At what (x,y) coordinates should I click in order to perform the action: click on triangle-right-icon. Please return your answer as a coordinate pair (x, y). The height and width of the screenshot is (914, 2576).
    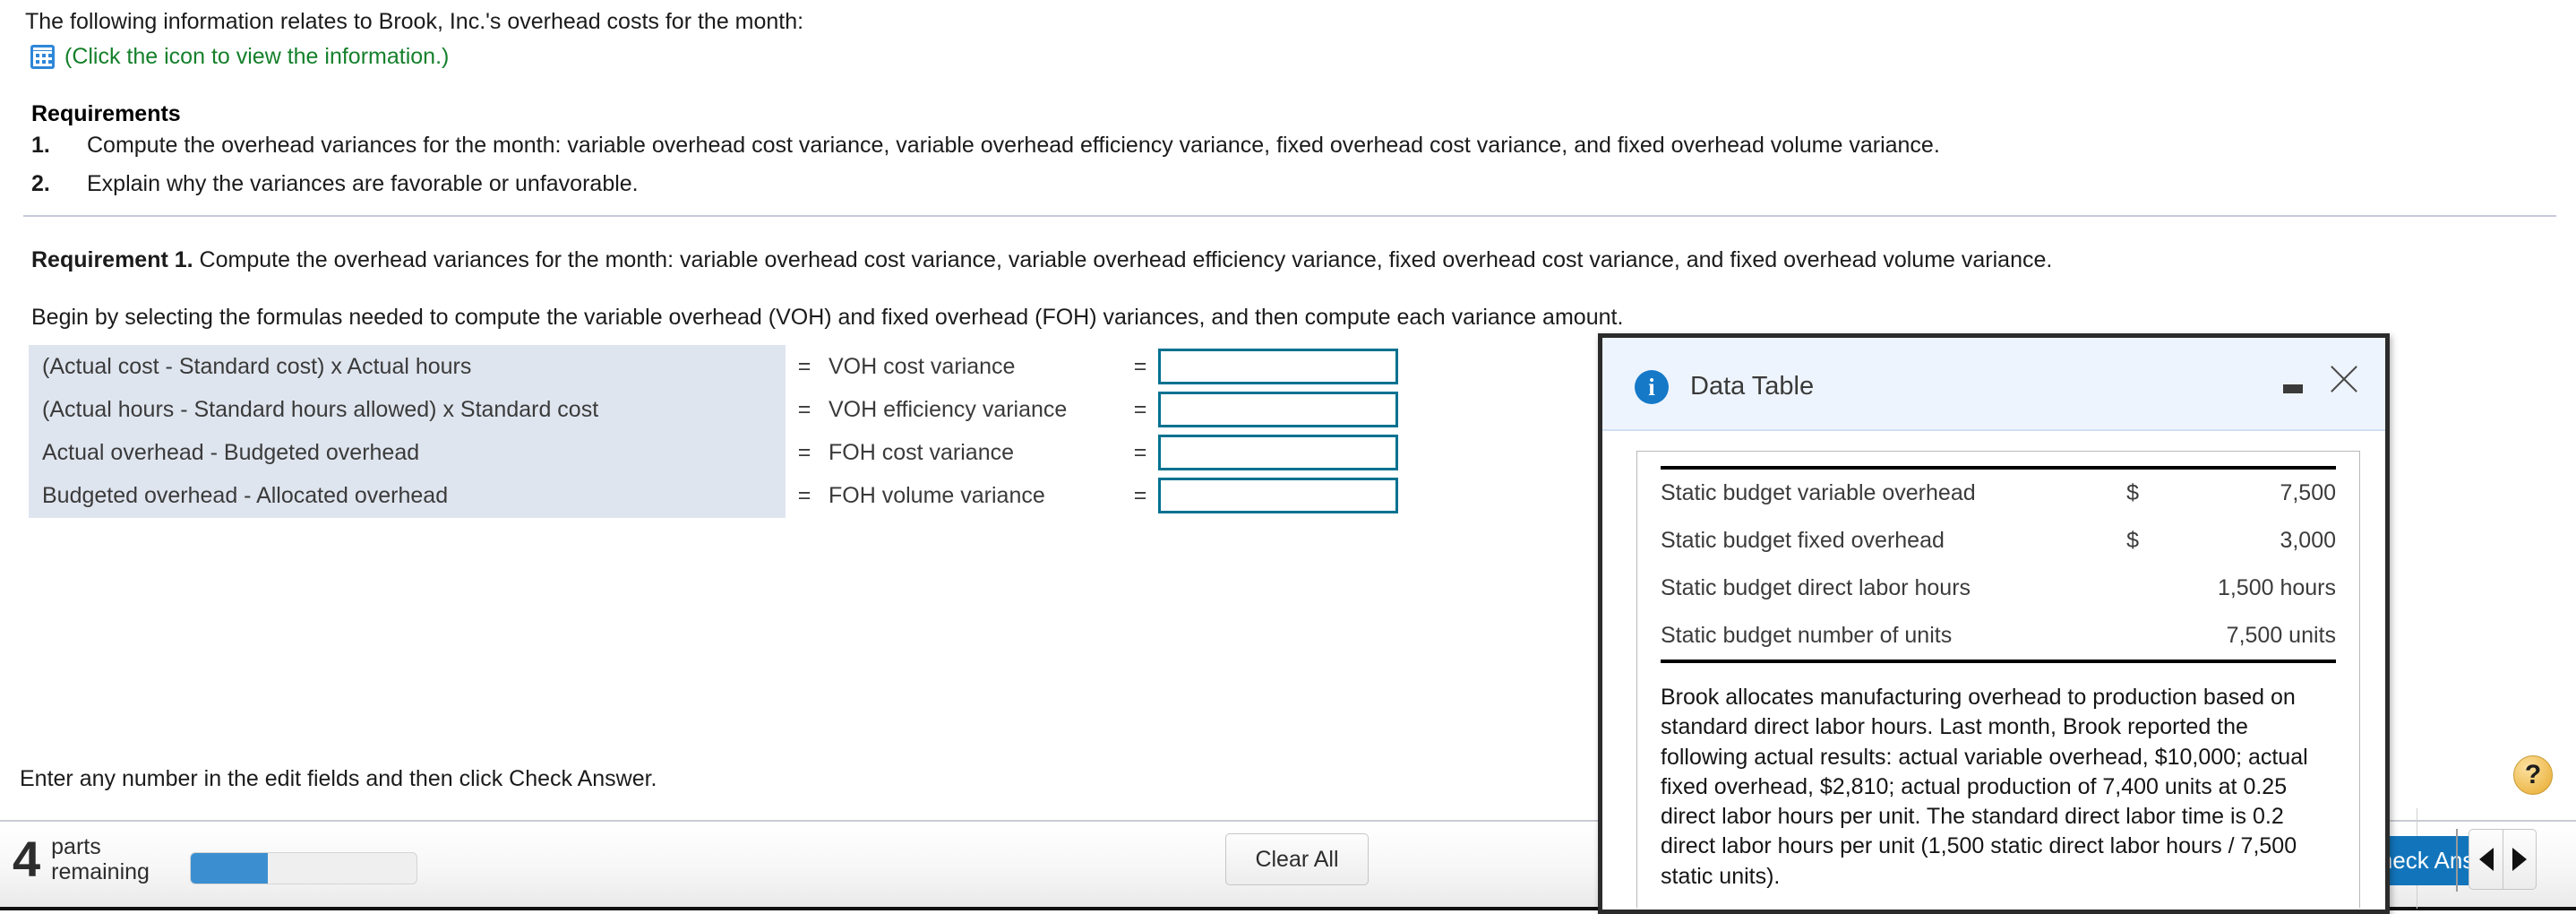
    Looking at the image, I should click on (2519, 859).